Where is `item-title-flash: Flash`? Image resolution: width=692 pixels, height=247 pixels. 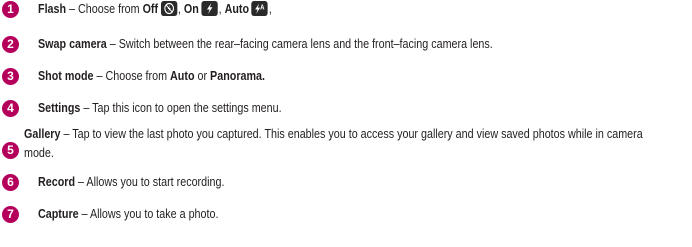 item-title-flash: Flash is located at coordinates (52, 9).